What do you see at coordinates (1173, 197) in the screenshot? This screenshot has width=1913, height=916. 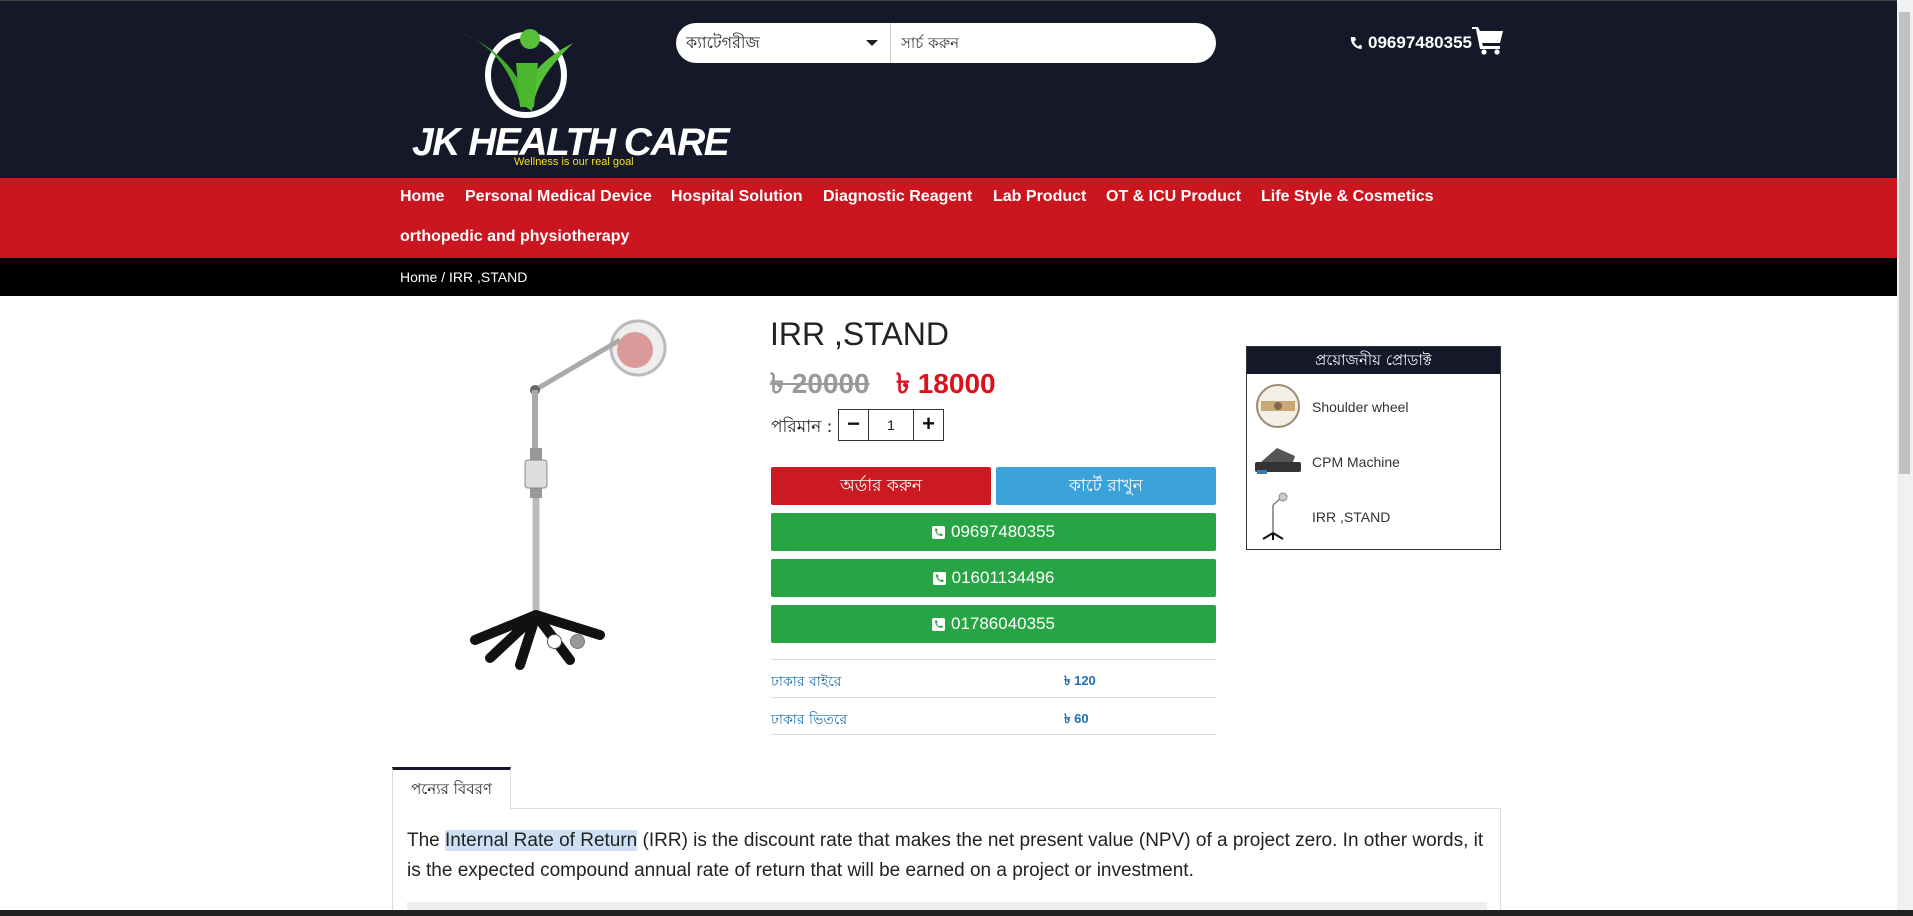 I see `nav-item-ot-icu-product: OT & ICU Product` at bounding box center [1173, 197].